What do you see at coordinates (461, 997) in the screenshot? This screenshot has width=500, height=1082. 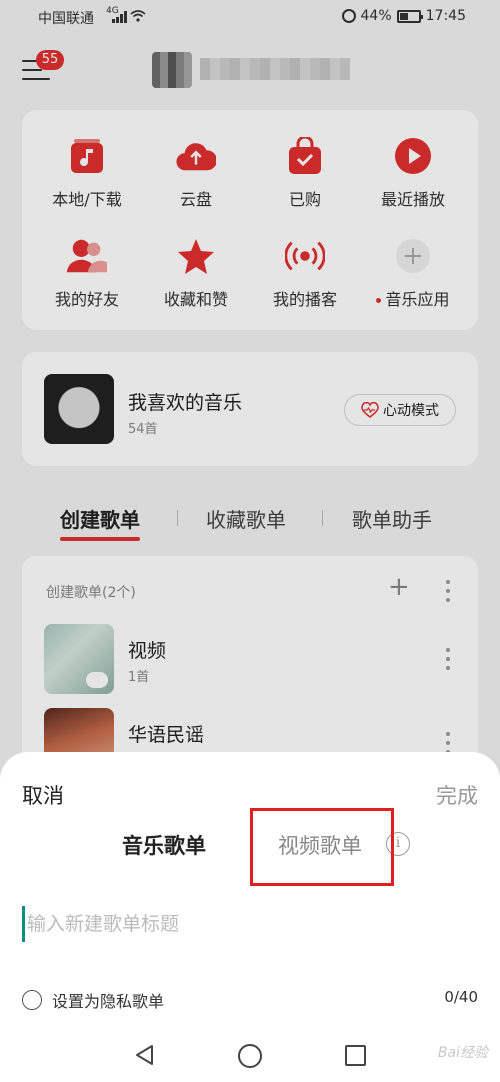 I see `title-char-counter: 0/40` at bounding box center [461, 997].